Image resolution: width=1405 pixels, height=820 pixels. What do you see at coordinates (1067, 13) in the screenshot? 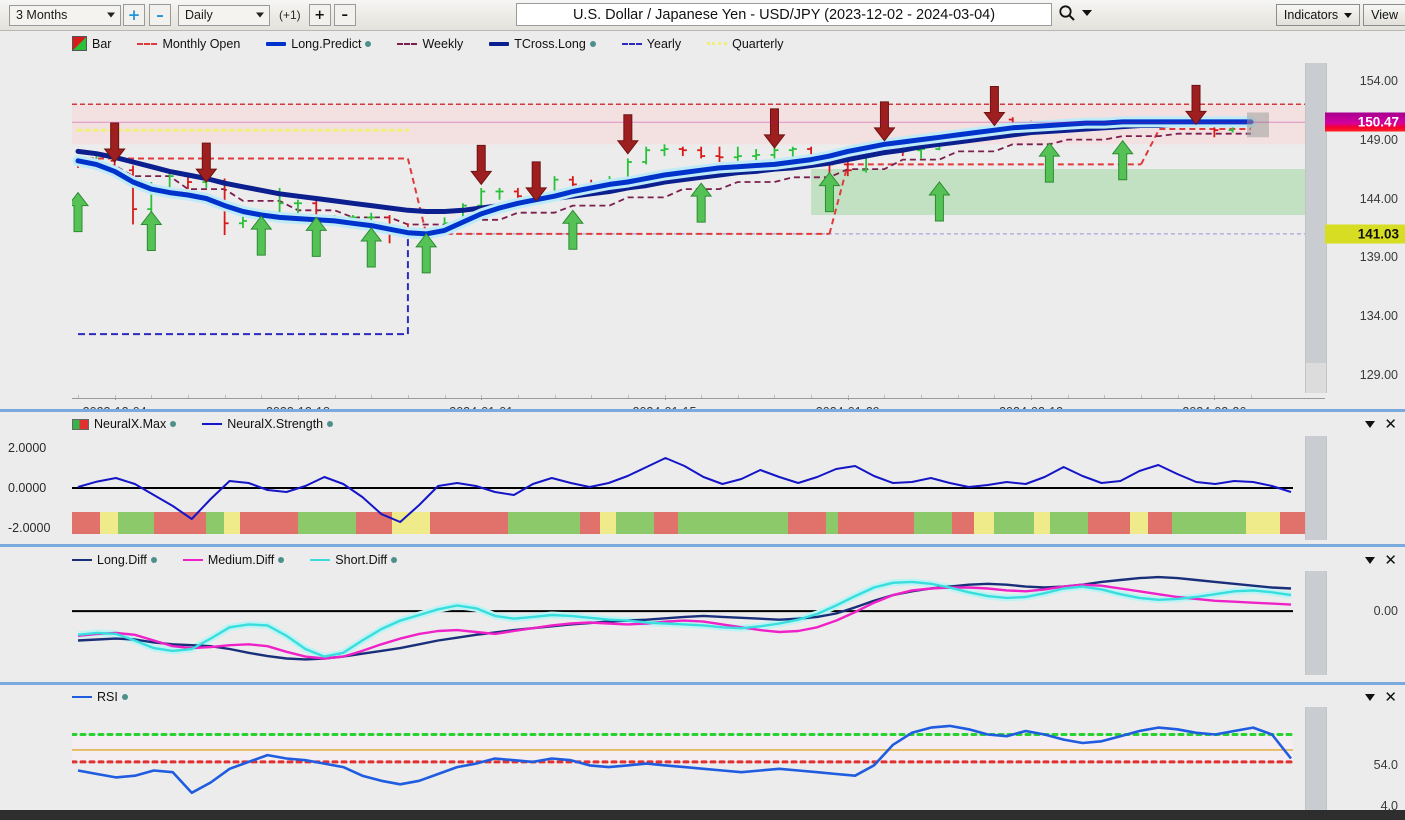
I see `search-icon` at bounding box center [1067, 13].